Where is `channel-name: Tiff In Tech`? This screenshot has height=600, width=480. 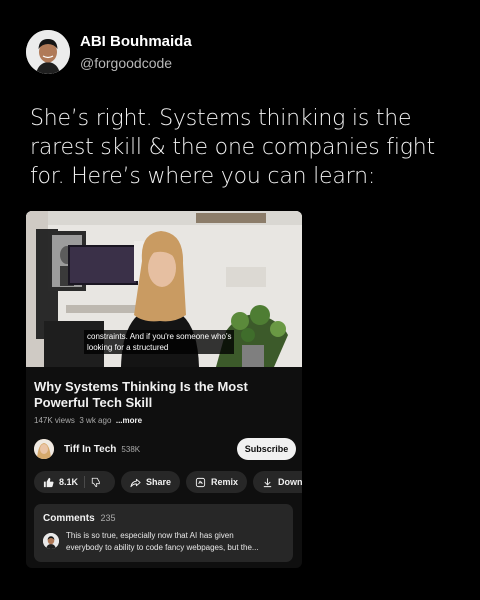
channel-name: Tiff In Tech is located at coordinates (90, 449).